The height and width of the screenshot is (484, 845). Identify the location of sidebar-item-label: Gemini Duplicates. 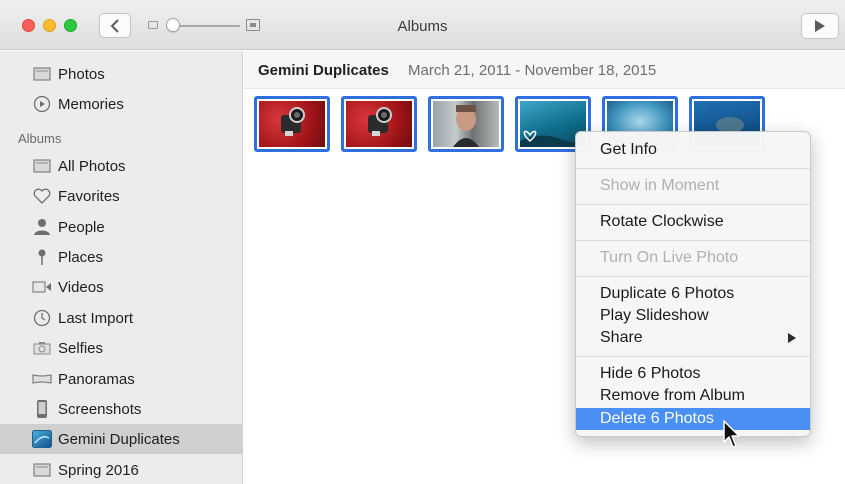
(119, 439).